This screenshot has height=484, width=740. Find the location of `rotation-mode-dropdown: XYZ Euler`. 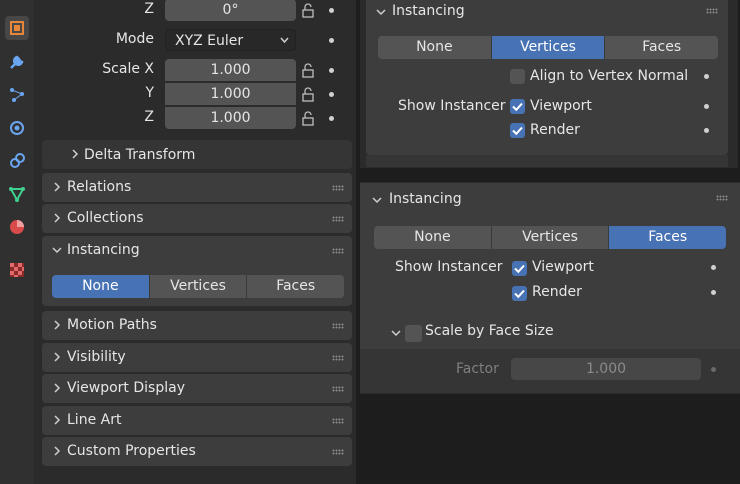

rotation-mode-dropdown: XYZ Euler is located at coordinates (230, 40).